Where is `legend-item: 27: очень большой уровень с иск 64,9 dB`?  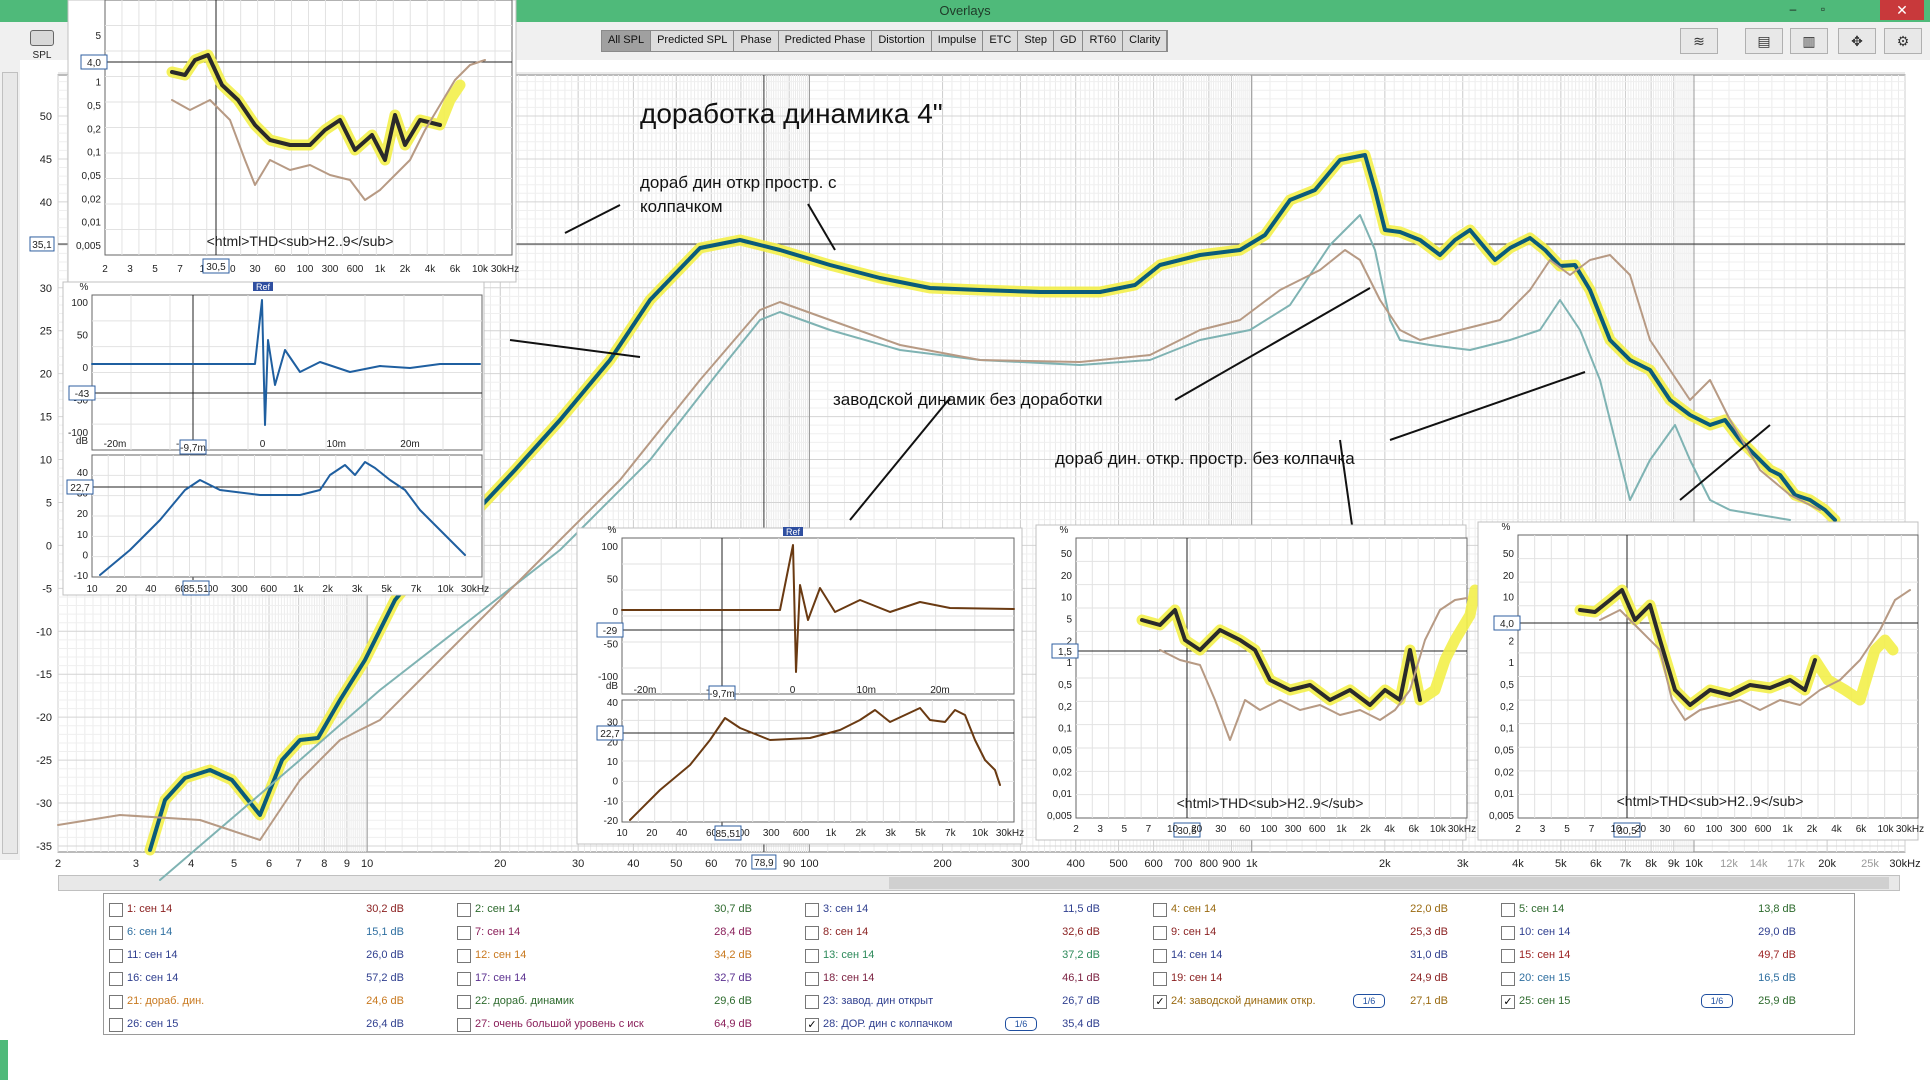 legend-item: 27: очень большой уровень с иск 64,9 dB is located at coordinates (629, 1025).